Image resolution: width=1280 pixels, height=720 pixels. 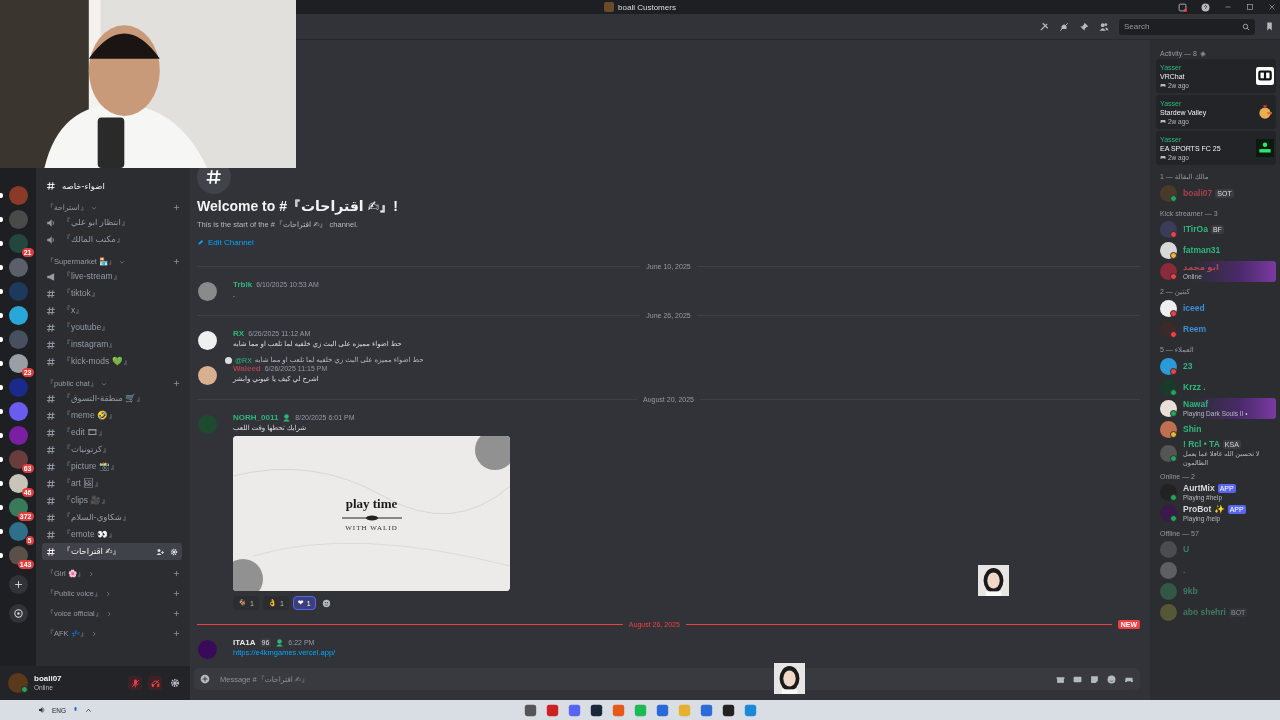 I want to click on channel-item: 『art 🖼』, so click(x=112, y=483).